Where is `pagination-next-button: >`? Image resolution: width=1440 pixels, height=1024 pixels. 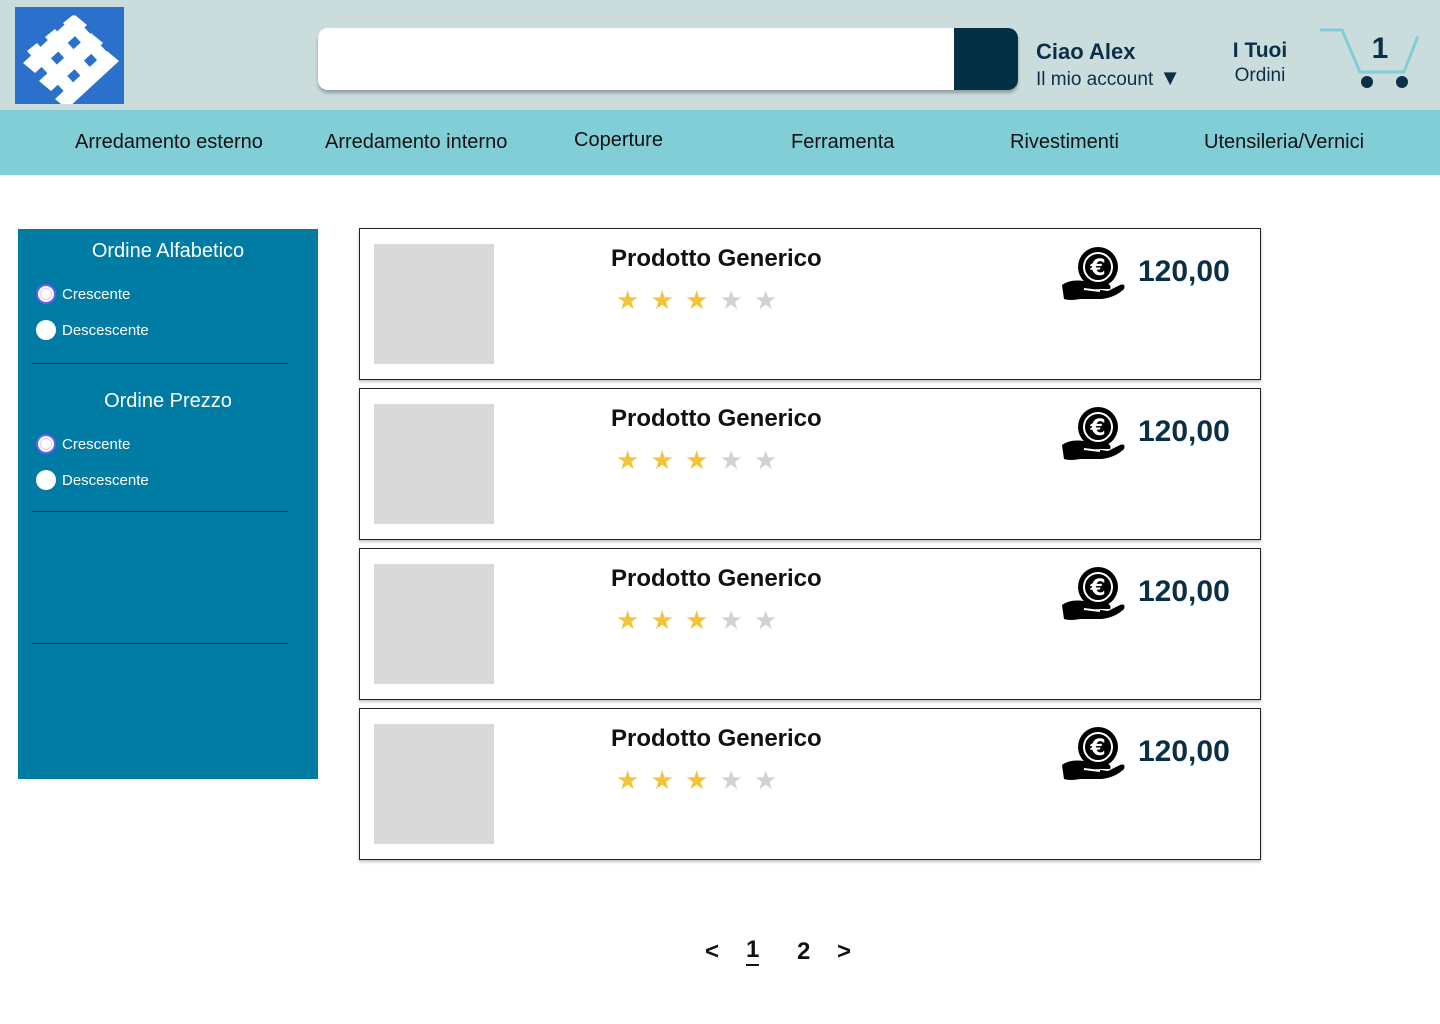
pagination-next-button: > is located at coordinates (844, 952).